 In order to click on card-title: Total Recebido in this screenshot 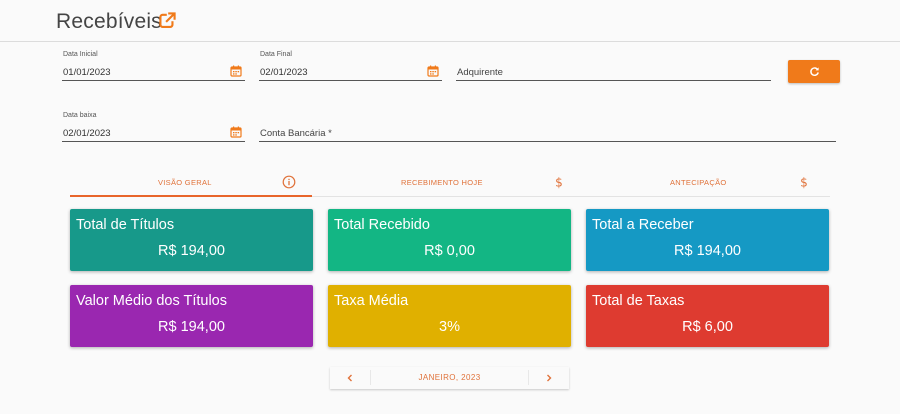, I will do `click(382, 225)`.